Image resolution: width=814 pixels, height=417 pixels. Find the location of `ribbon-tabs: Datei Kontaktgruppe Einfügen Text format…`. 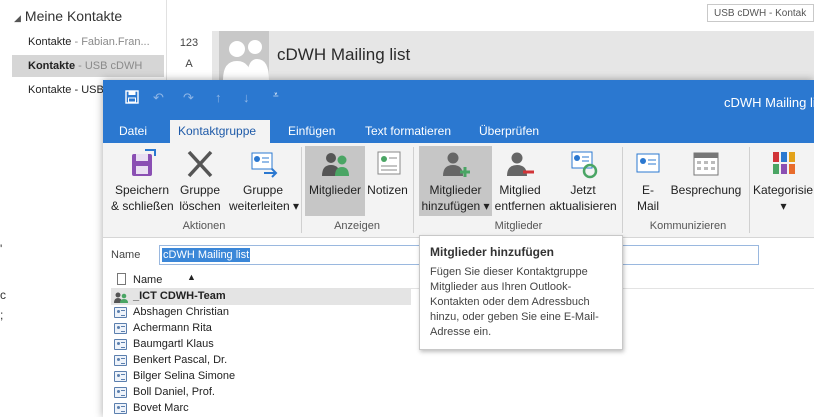

ribbon-tabs: Datei Kontaktgruppe Einfügen Text format… is located at coordinates (458, 131).